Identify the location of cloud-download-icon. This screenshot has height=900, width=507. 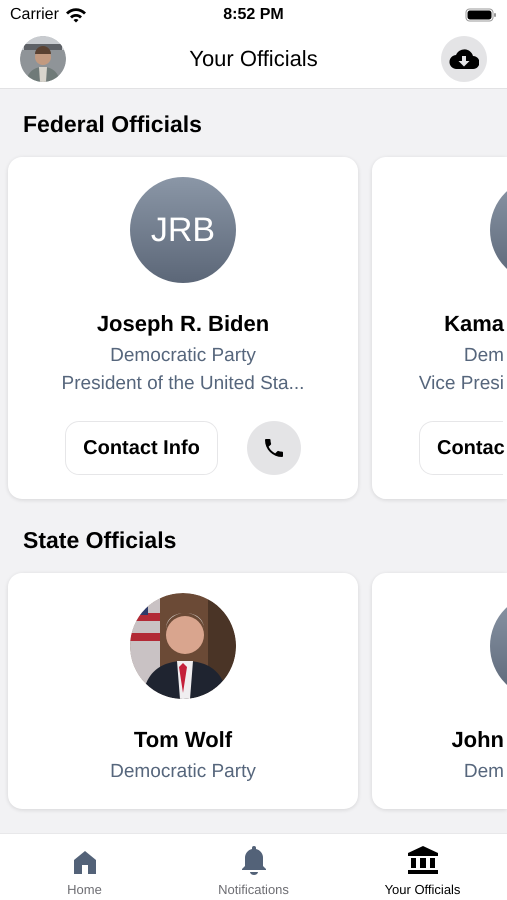
(464, 59).